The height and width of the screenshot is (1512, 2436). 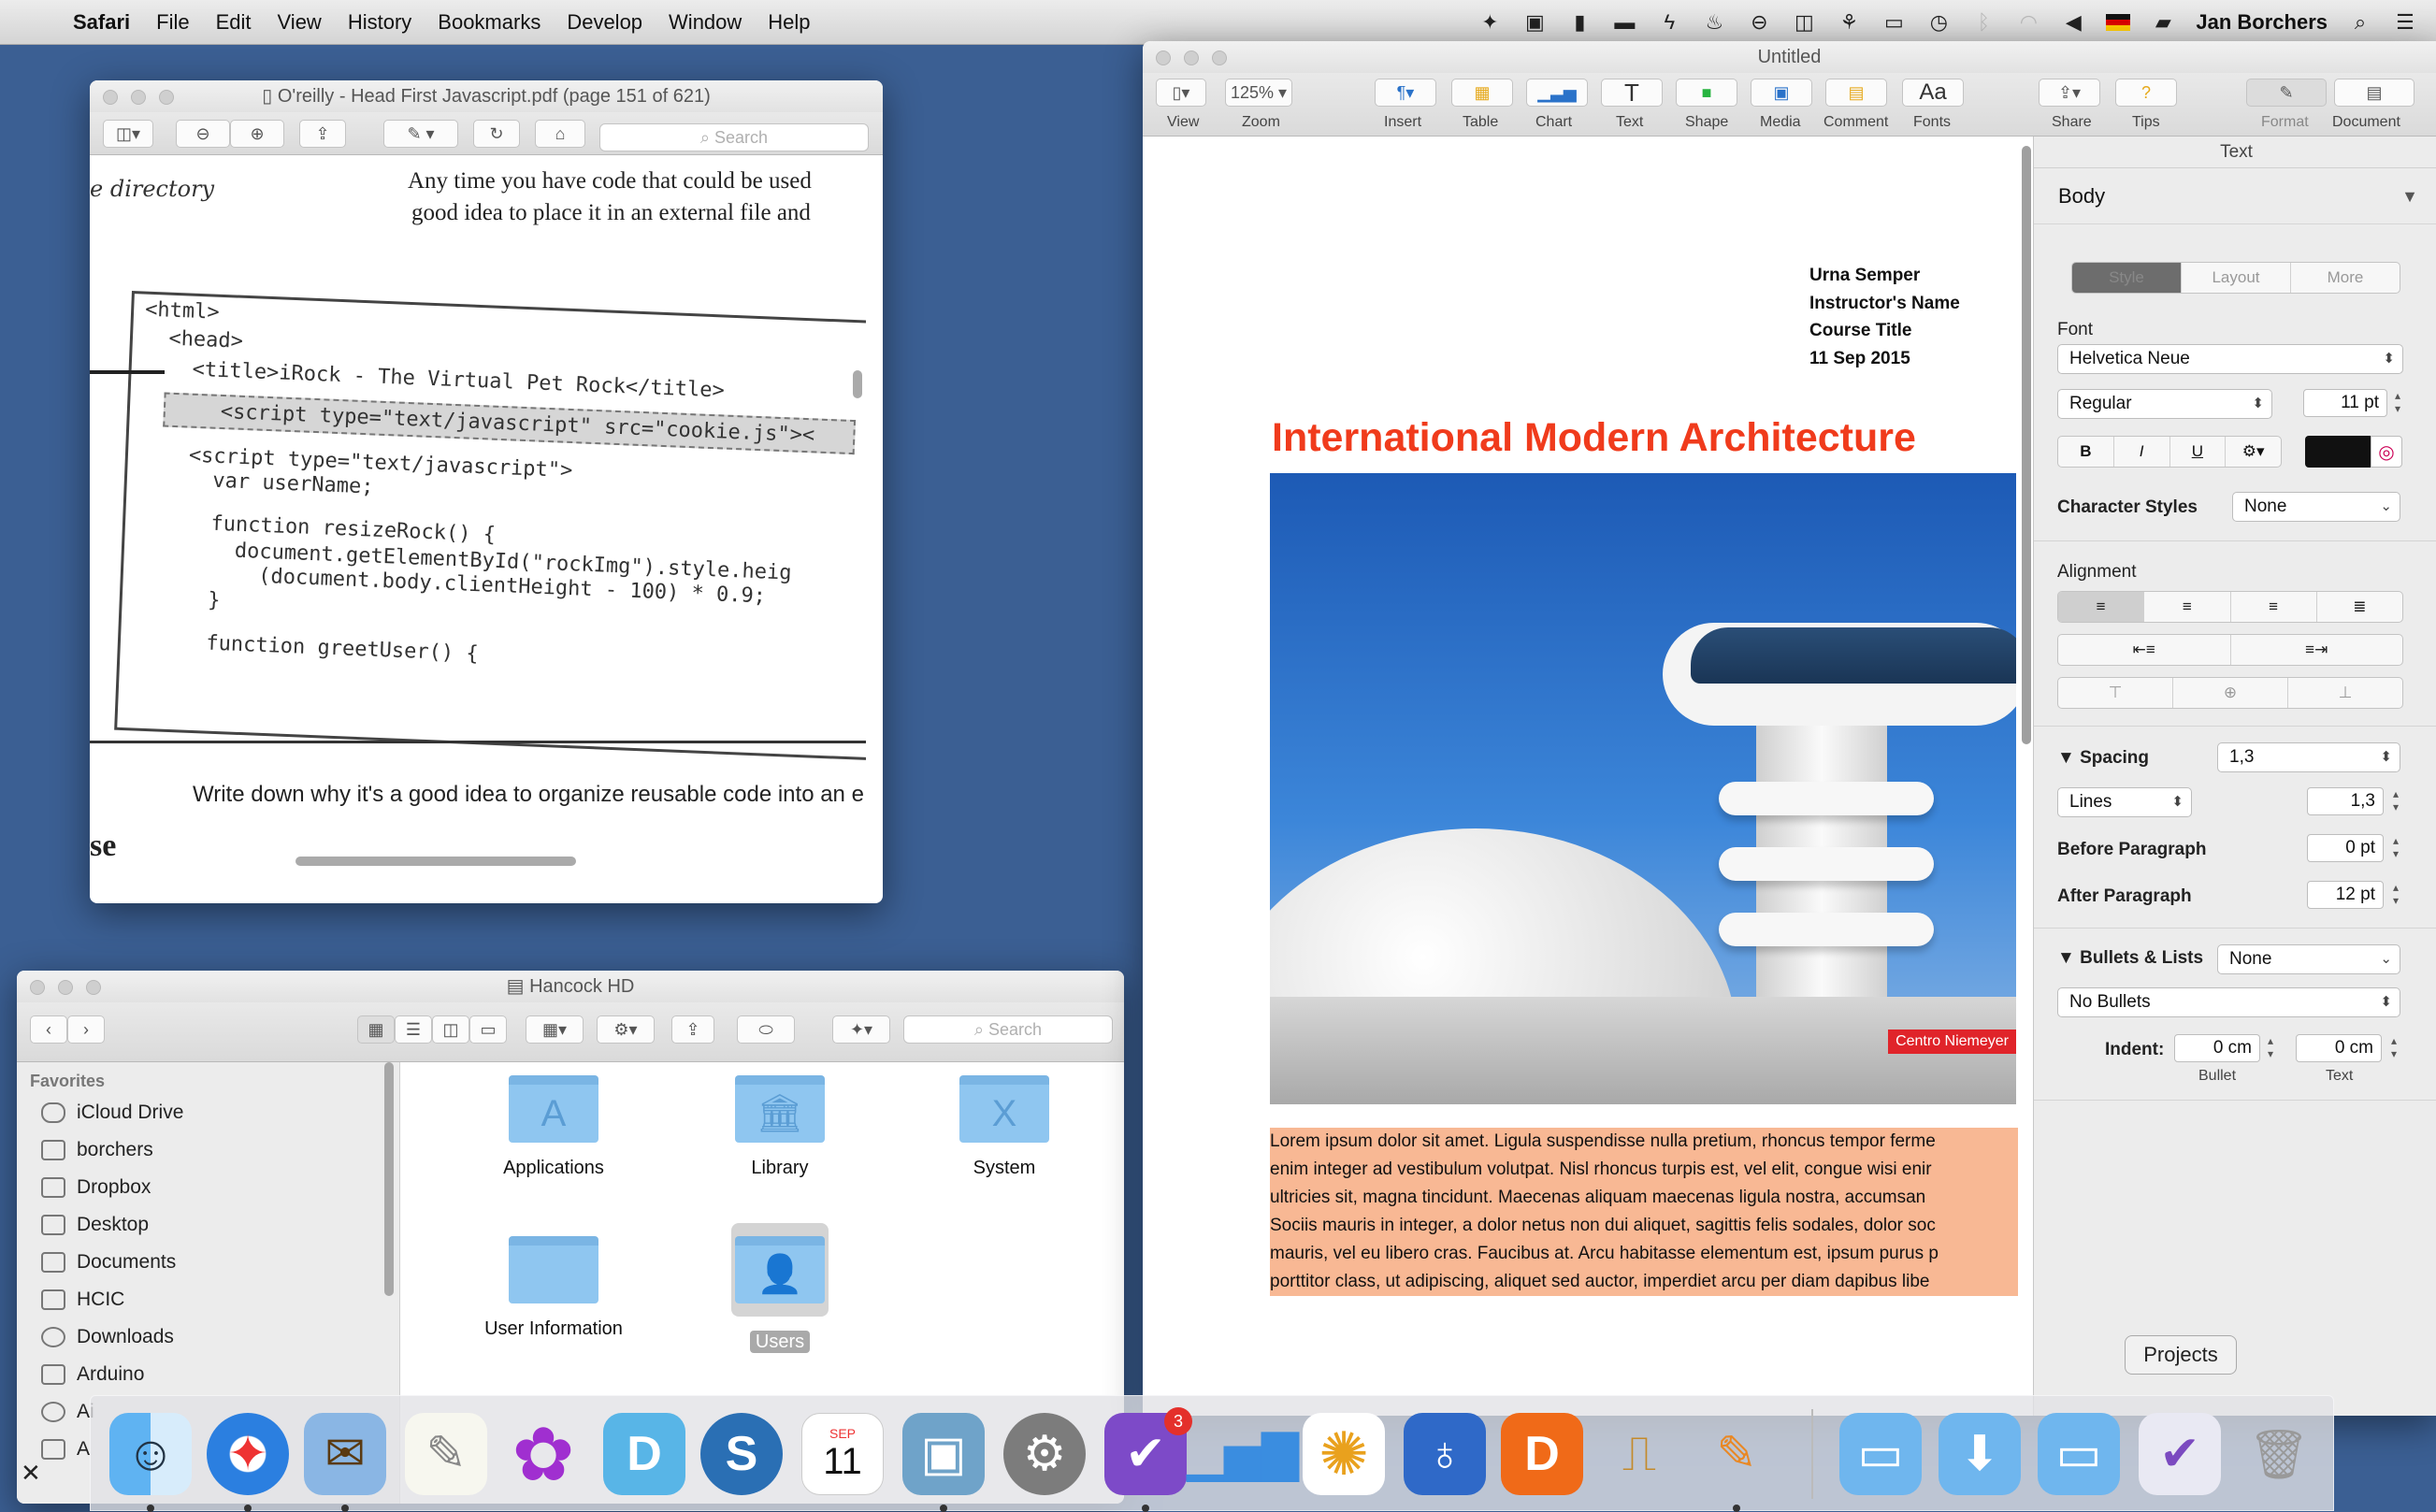 I want to click on icon-view-icon: ▦, so click(x=376, y=1029).